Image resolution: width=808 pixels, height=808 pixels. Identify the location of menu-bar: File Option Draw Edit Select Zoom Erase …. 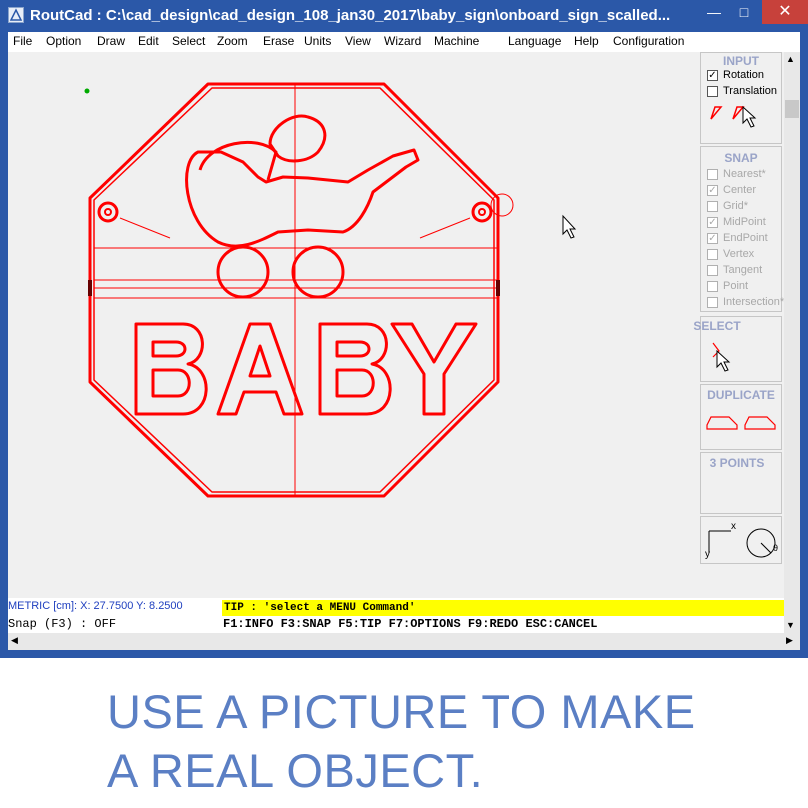
(404, 42).